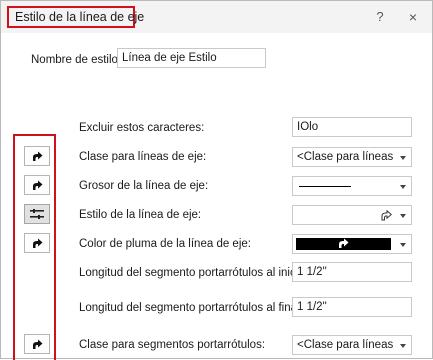  I want to click on style-name-label: Nombre de estilo:, so click(76, 60).